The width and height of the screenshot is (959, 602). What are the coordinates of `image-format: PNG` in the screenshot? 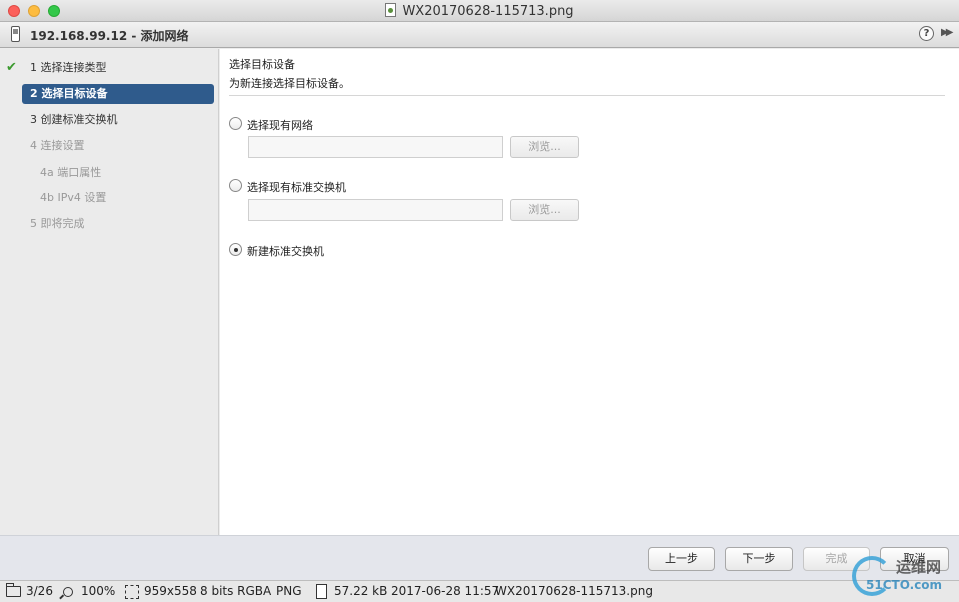 It's located at (289, 591).